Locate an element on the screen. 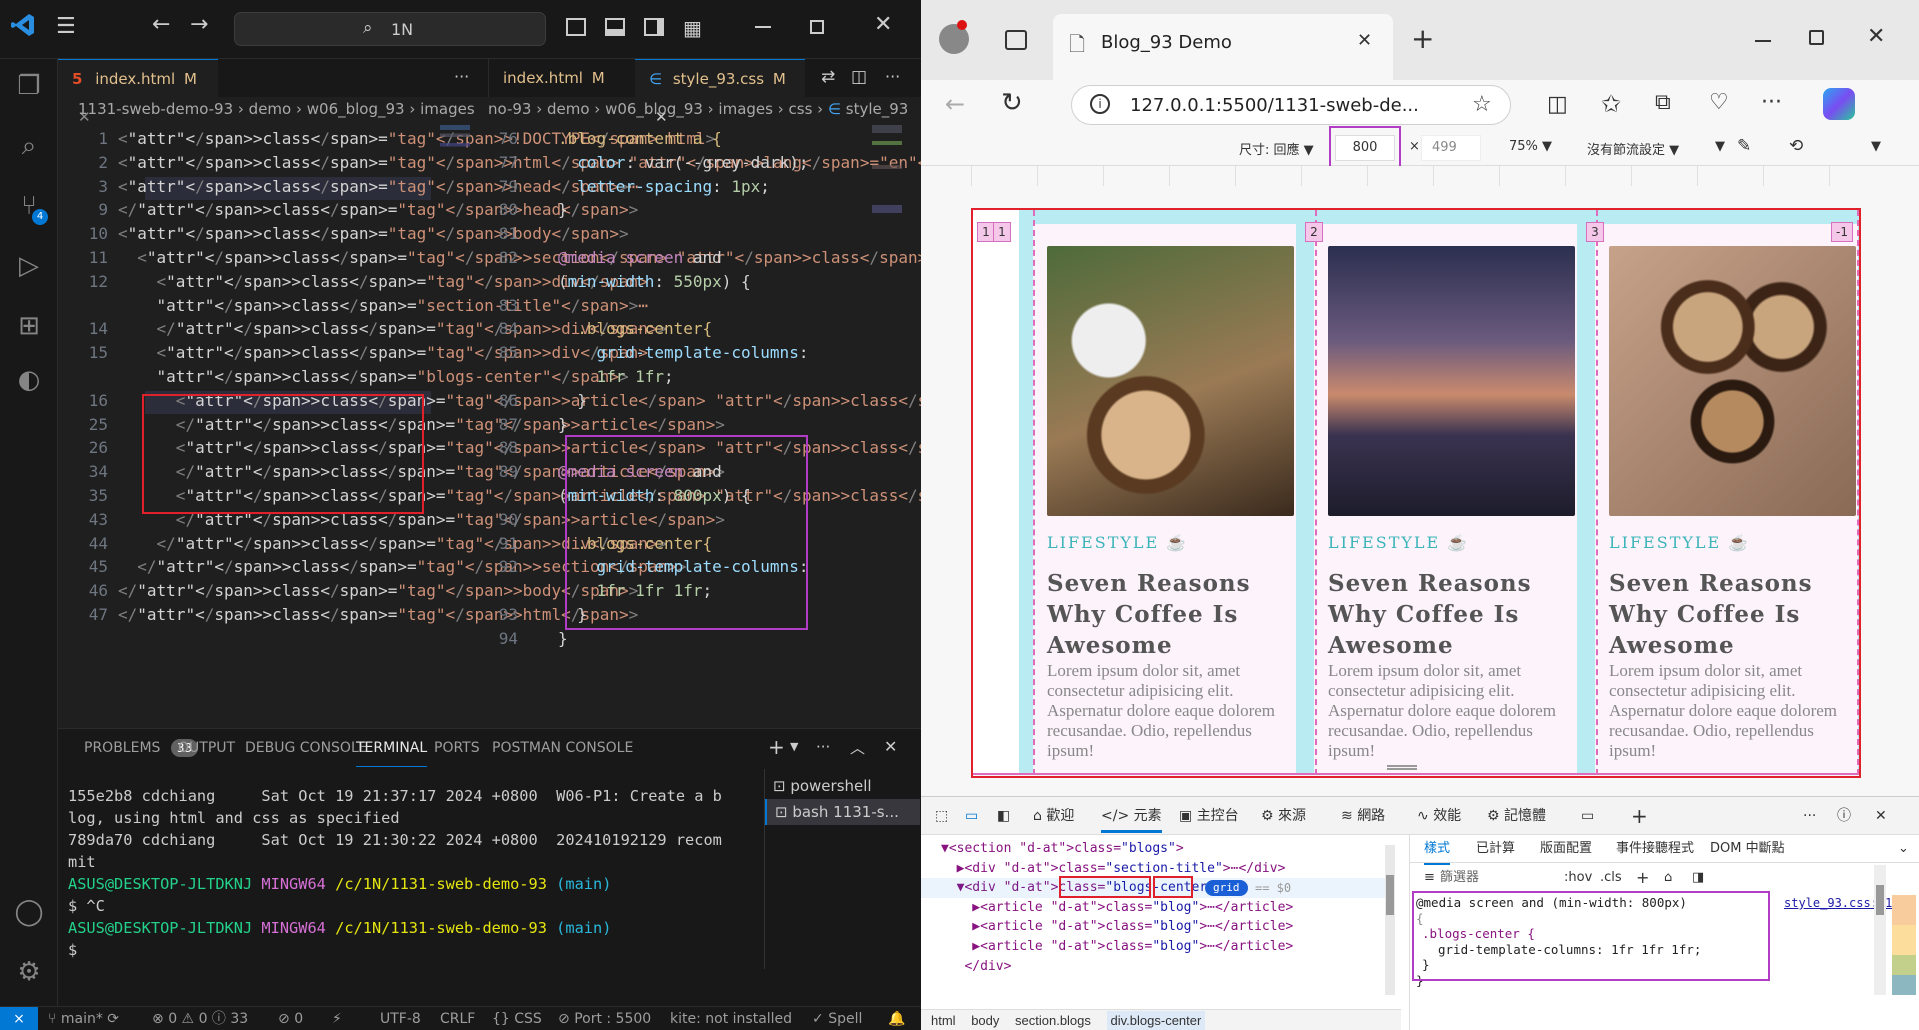 Image resolution: width=1919 pixels, height=1030 pixels. tab-elements: </> 元素 is located at coordinates (1131, 815).